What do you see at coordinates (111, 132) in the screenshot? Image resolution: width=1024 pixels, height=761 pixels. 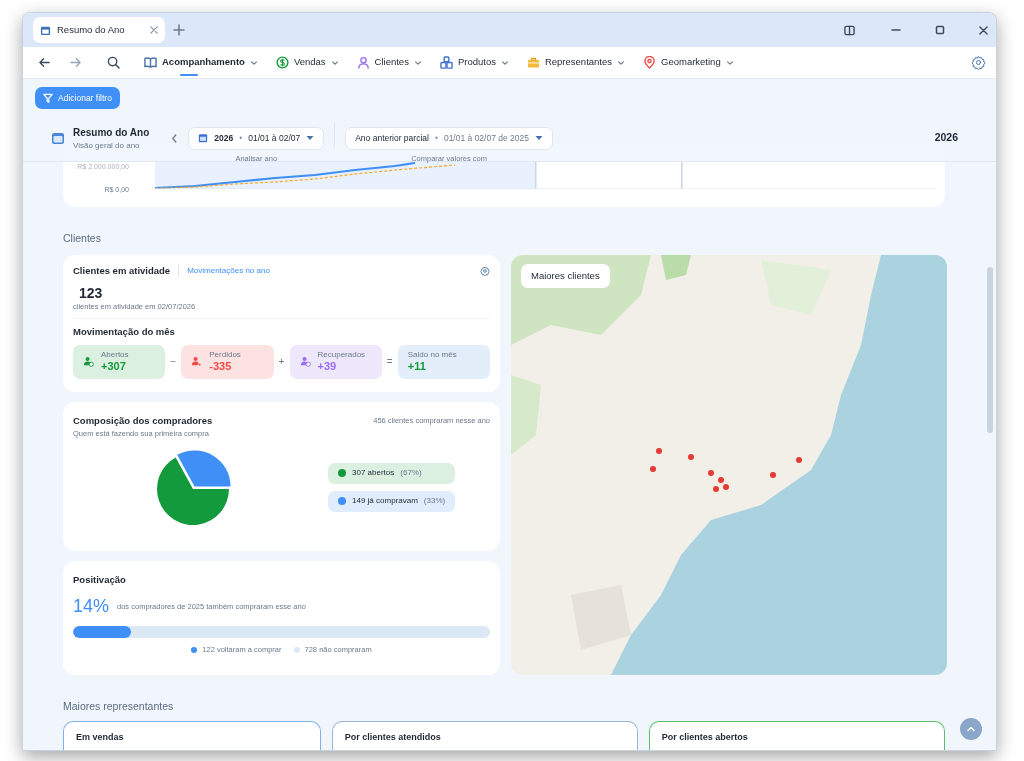 I see `page-title: Resumo do Ano` at bounding box center [111, 132].